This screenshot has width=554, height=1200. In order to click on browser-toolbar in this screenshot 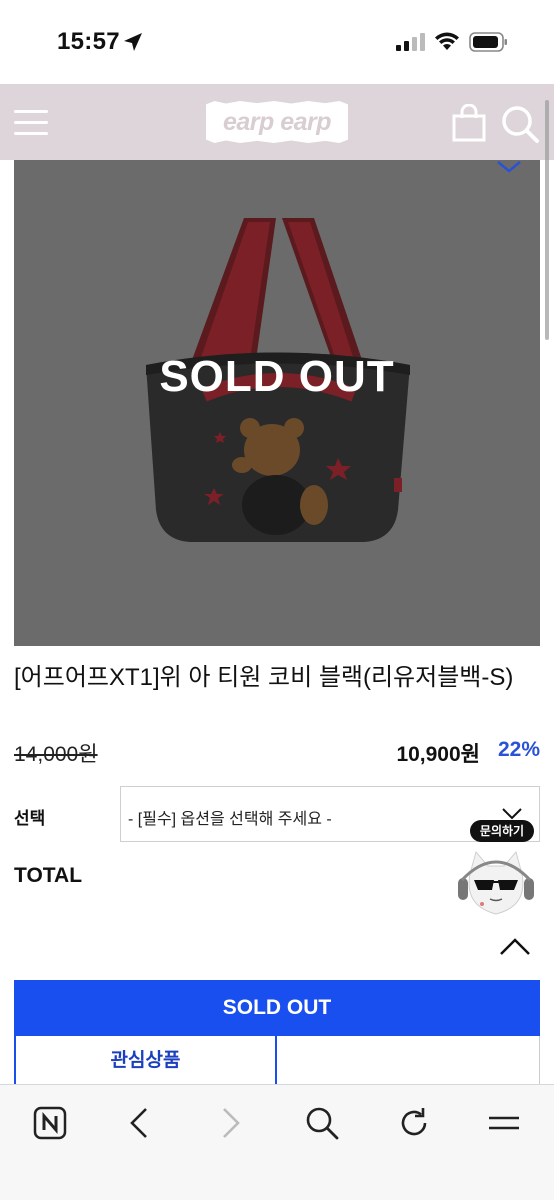, I will do `click(277, 1142)`.